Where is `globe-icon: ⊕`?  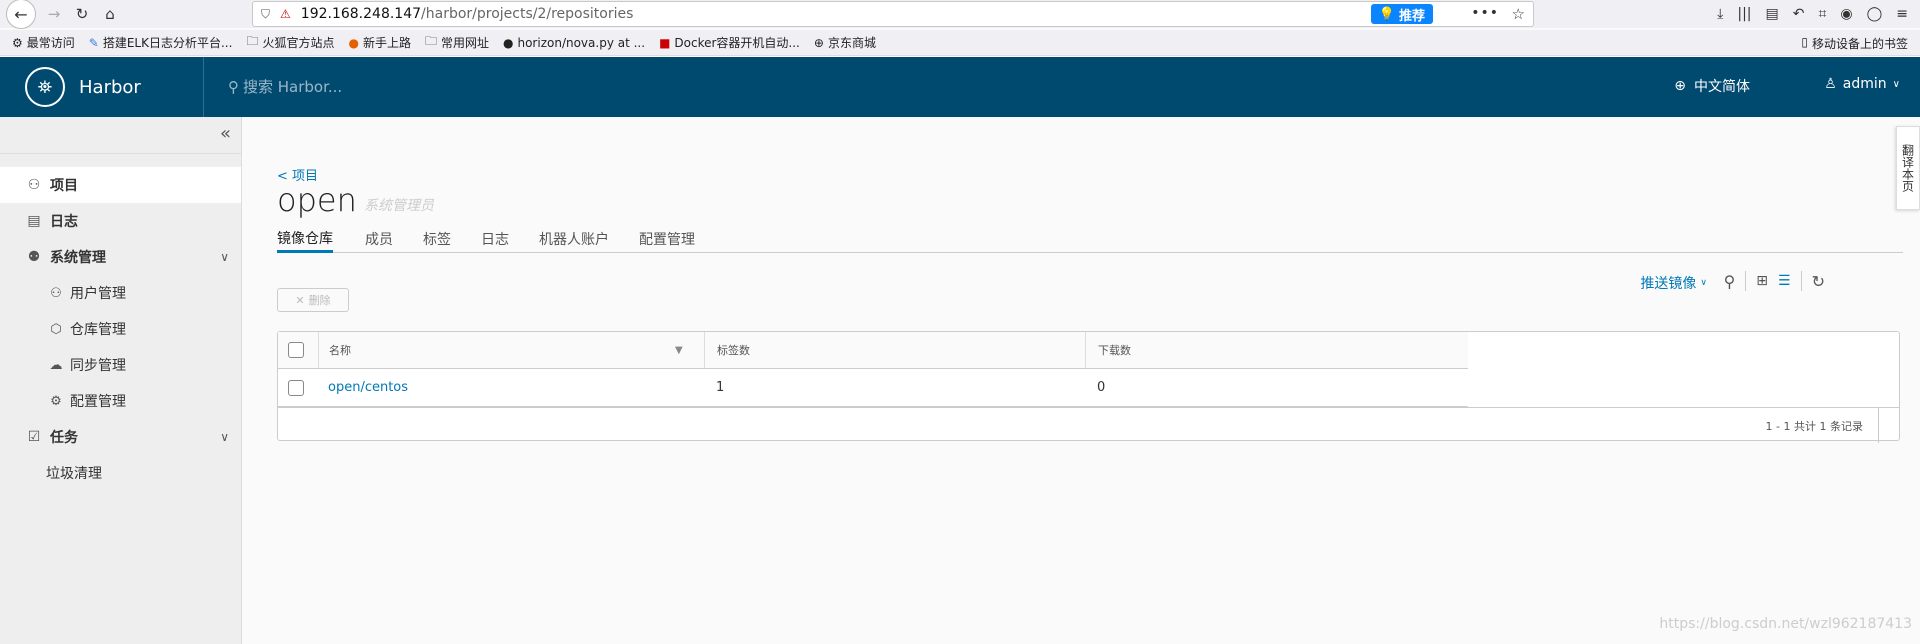 globe-icon: ⊕ is located at coordinates (1680, 86).